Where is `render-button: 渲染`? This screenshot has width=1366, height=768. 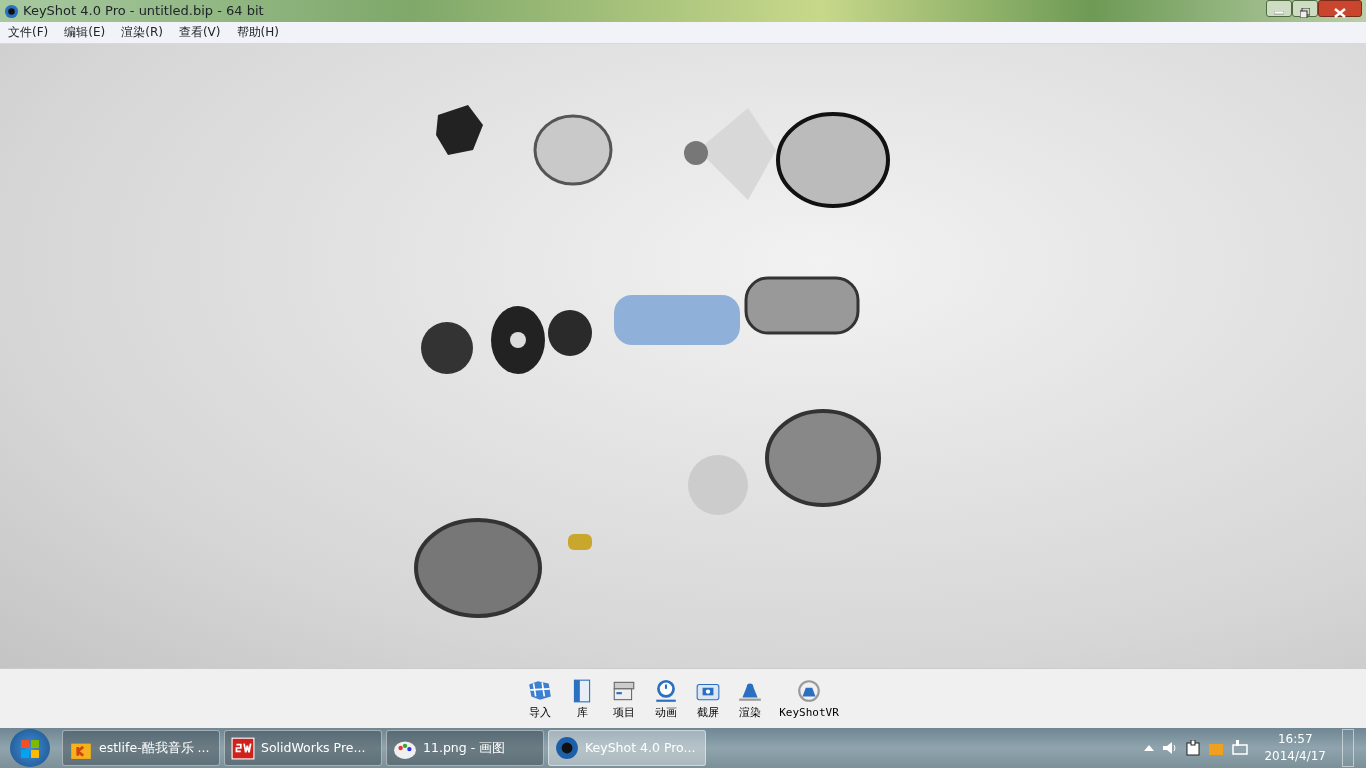 render-button: 渲染 is located at coordinates (750, 698).